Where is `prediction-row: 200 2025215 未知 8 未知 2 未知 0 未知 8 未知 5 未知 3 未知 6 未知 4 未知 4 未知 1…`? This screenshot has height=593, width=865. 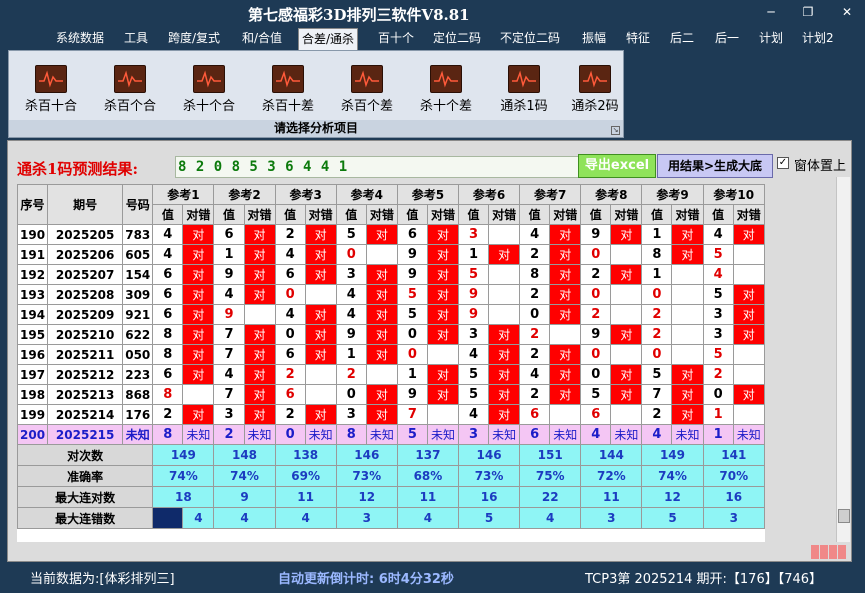 prediction-row: 200 2025215 未知 8 未知 2 未知 0 未知 8 未知 5 未知 3 未知 6 未知 4 未知 4 未知 1… is located at coordinates (391, 434).